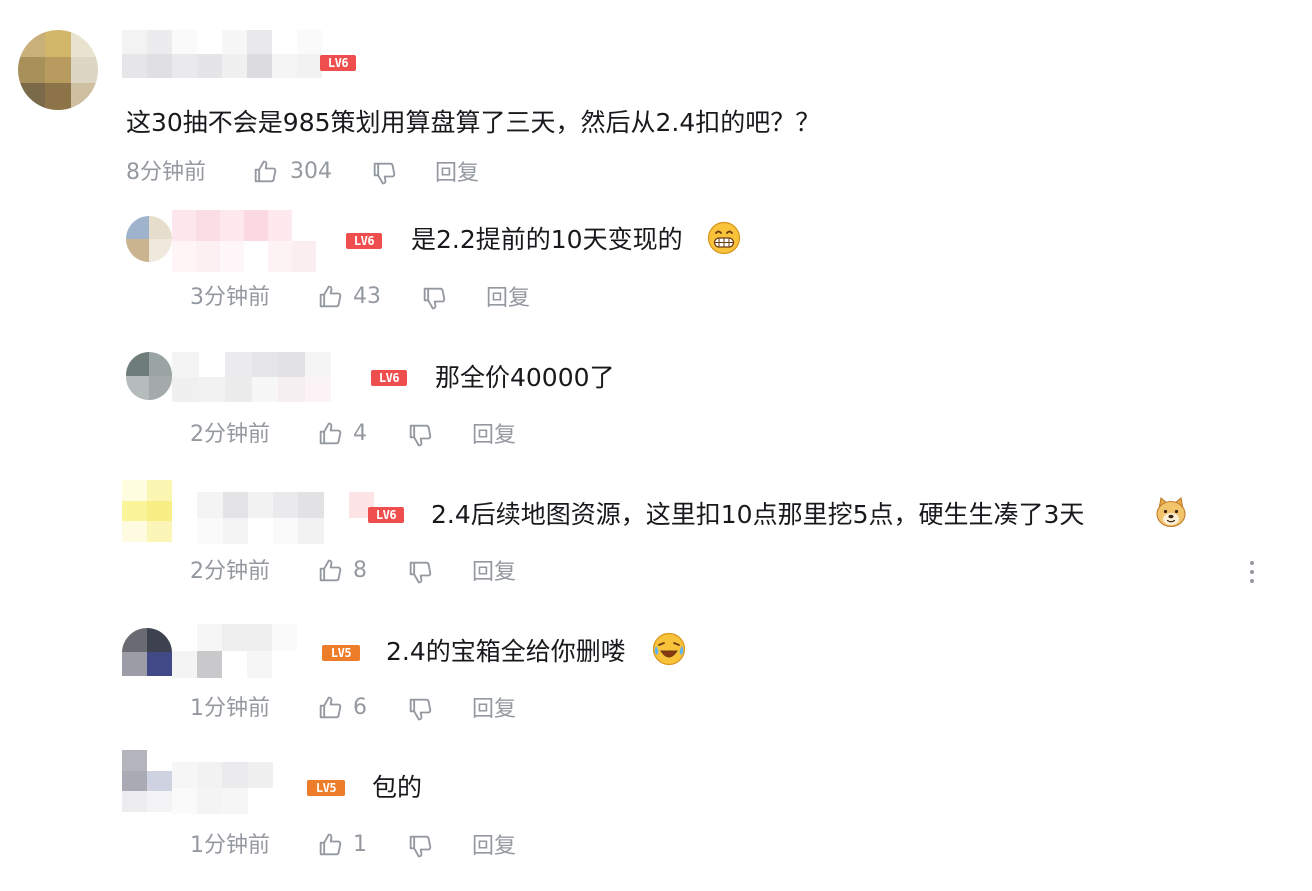  What do you see at coordinates (525, 377) in the screenshot?
I see `reply-text: 那全价40000了` at bounding box center [525, 377].